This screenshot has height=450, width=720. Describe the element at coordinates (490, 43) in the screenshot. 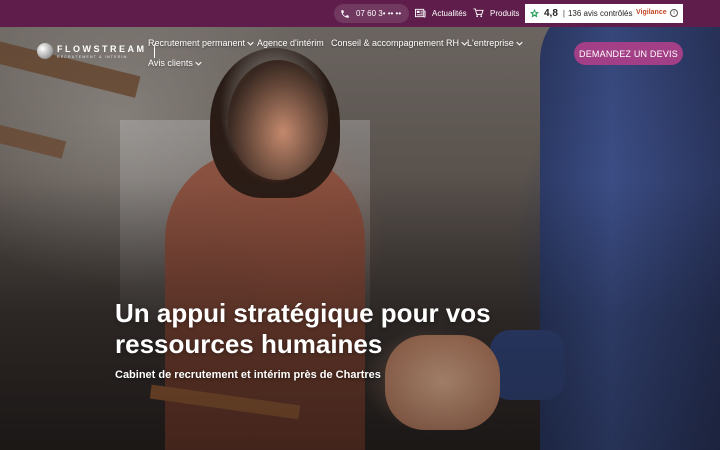

I see `nav-item-label: L'entreprise` at that location.